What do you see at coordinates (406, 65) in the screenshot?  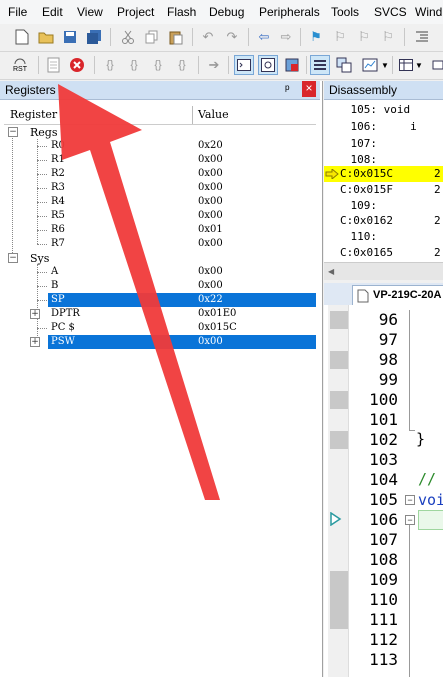 I see `memory-window-icon` at bounding box center [406, 65].